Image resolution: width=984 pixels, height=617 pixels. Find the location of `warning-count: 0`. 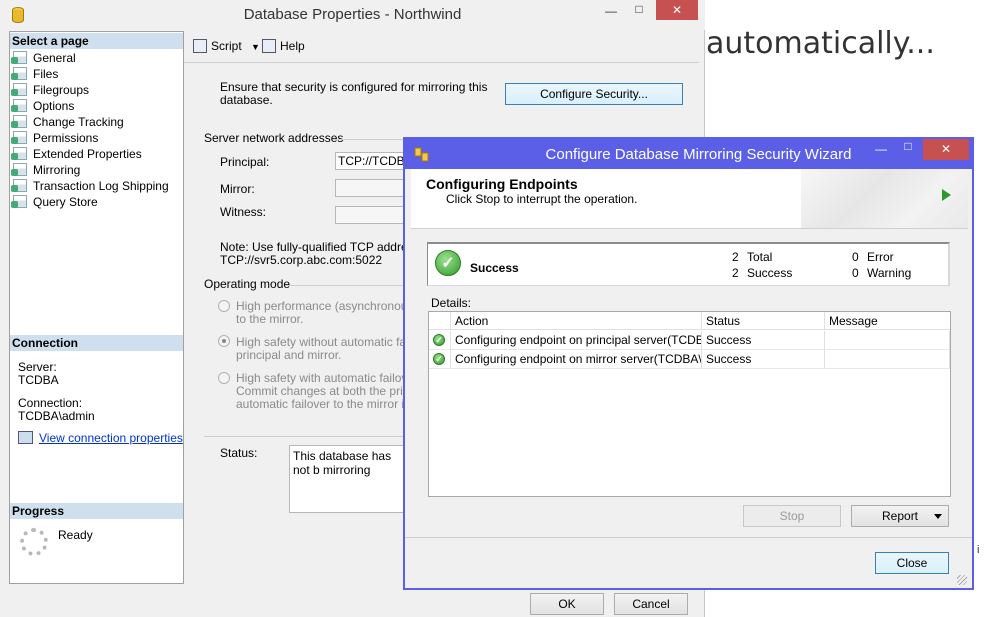

warning-count: 0 is located at coordinates (855, 273).